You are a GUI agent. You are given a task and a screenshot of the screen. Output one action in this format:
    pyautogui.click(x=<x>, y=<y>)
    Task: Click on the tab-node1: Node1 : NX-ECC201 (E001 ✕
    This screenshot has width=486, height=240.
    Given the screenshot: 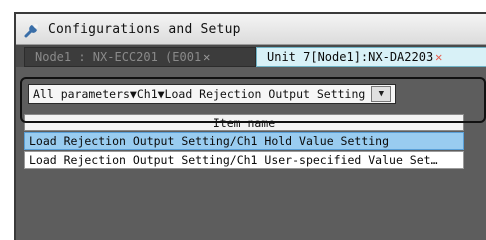 What is the action you would take?
    pyautogui.click(x=140, y=57)
    